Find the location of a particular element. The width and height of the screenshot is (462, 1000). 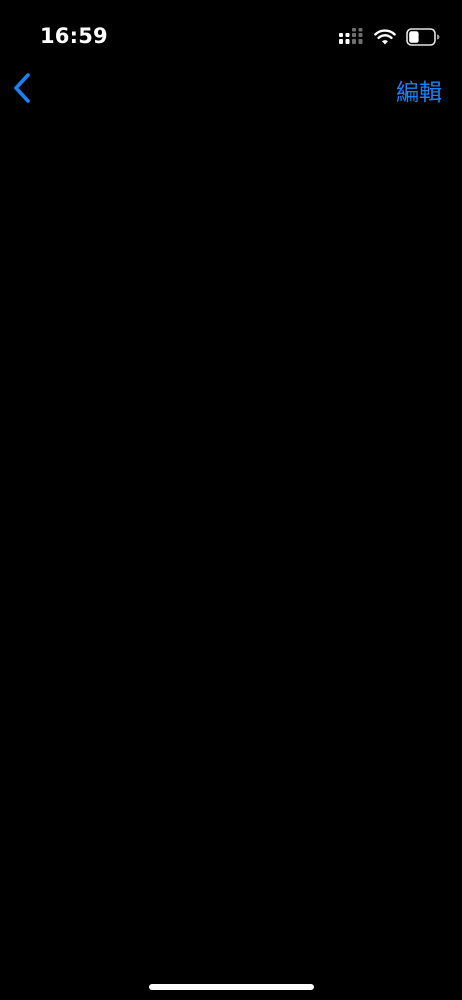

nav-bar: 編輯 is located at coordinates (231, 88).